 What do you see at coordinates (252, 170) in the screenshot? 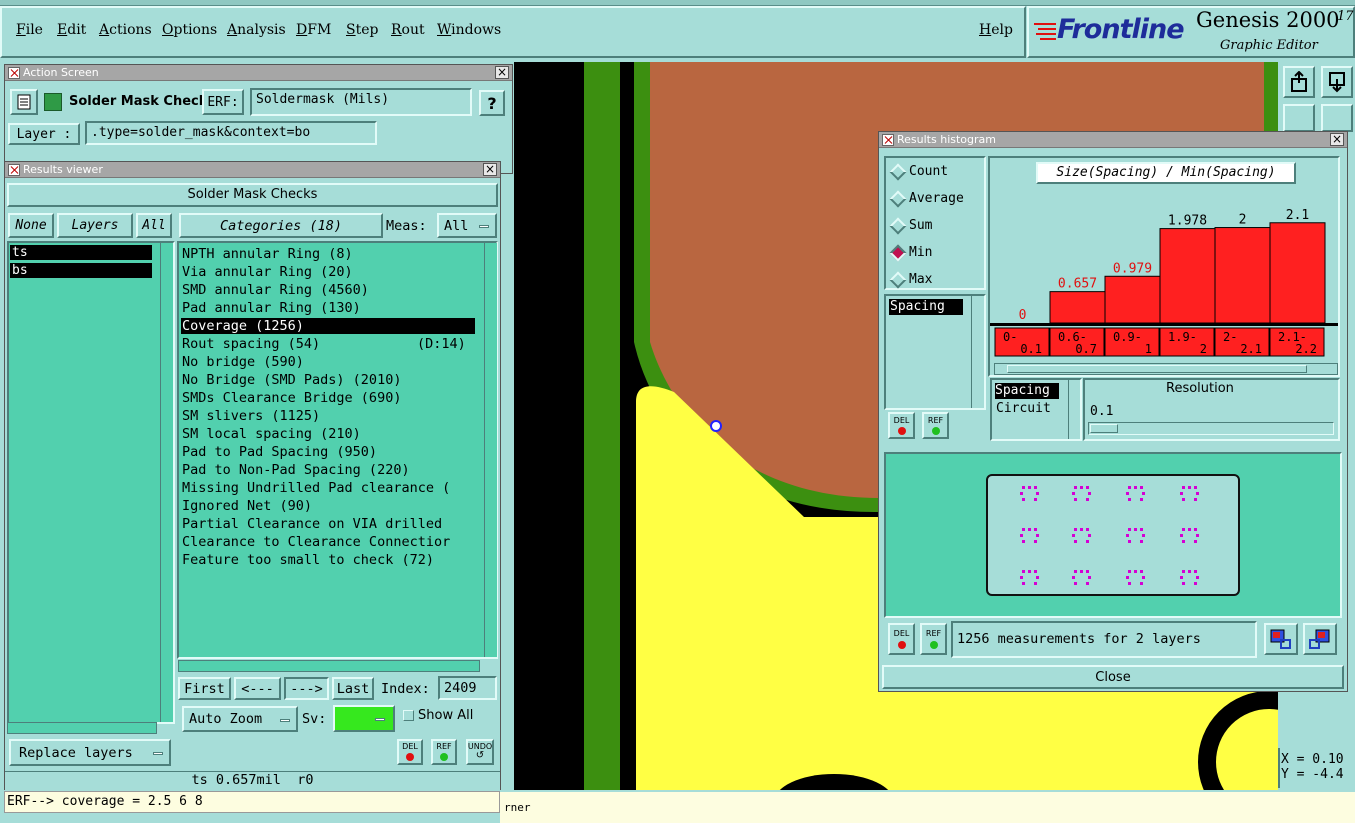
I see `results-viewer-titlebar: Results viewer ×` at bounding box center [252, 170].